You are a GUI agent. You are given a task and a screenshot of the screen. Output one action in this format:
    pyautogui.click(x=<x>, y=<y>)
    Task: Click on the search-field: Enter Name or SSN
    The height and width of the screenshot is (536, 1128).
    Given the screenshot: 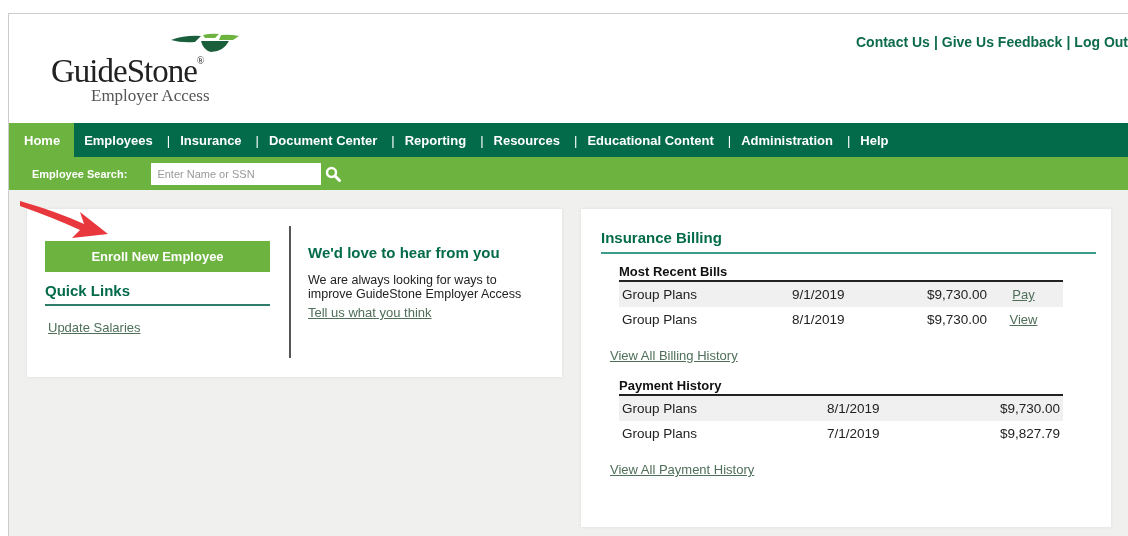 What is the action you would take?
    pyautogui.click(x=236, y=173)
    